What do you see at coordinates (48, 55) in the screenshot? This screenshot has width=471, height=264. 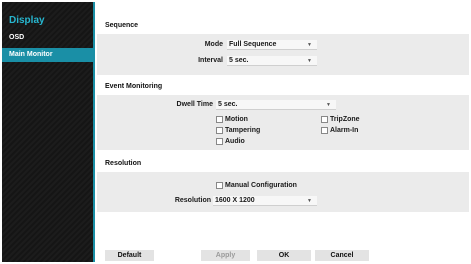 I see `sidebar-item-main-monitor: Main Monitor` at bounding box center [48, 55].